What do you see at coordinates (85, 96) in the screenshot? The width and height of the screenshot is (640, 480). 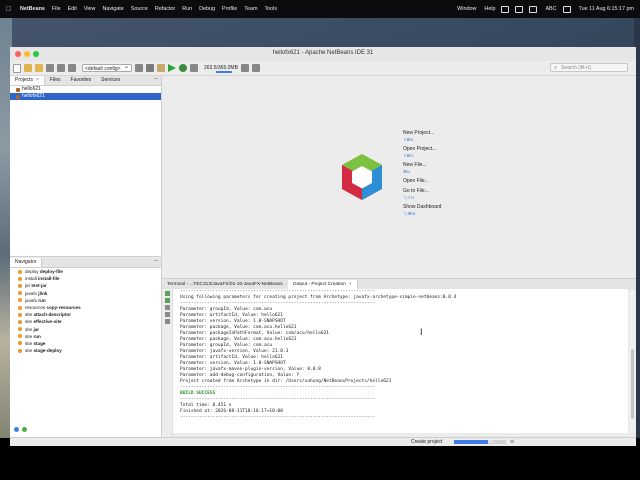 I see `project-item-hellofx621: hellofx621` at bounding box center [85, 96].